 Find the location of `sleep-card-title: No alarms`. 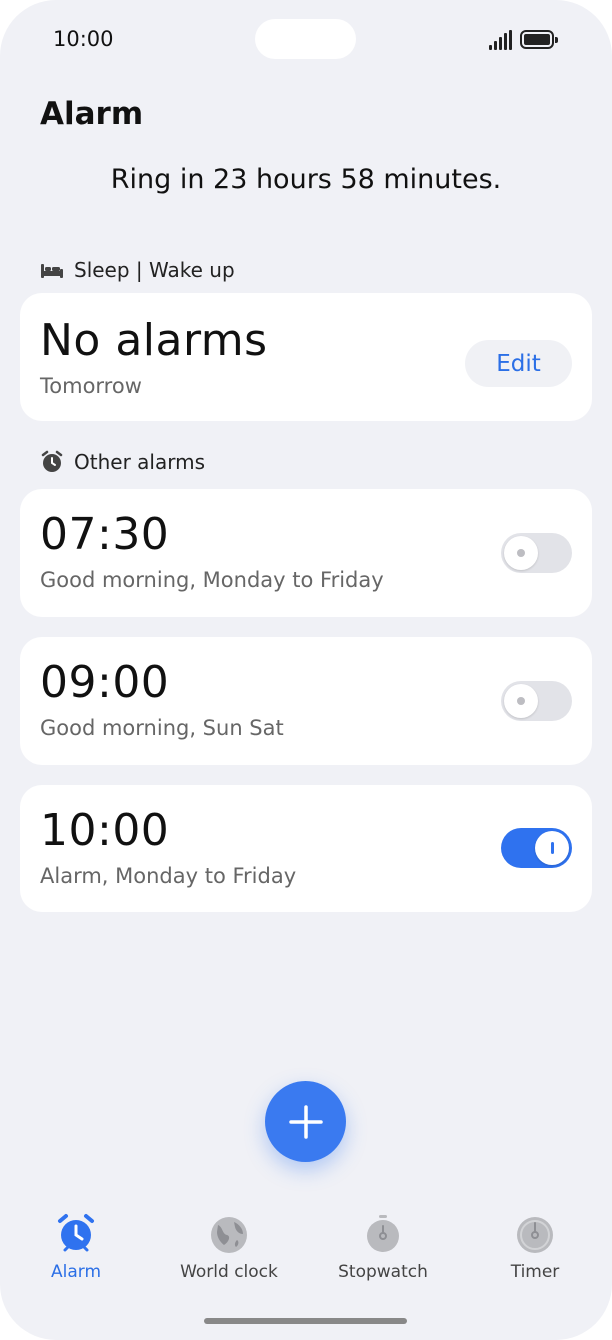

sleep-card-title: No alarms is located at coordinates (154, 340).